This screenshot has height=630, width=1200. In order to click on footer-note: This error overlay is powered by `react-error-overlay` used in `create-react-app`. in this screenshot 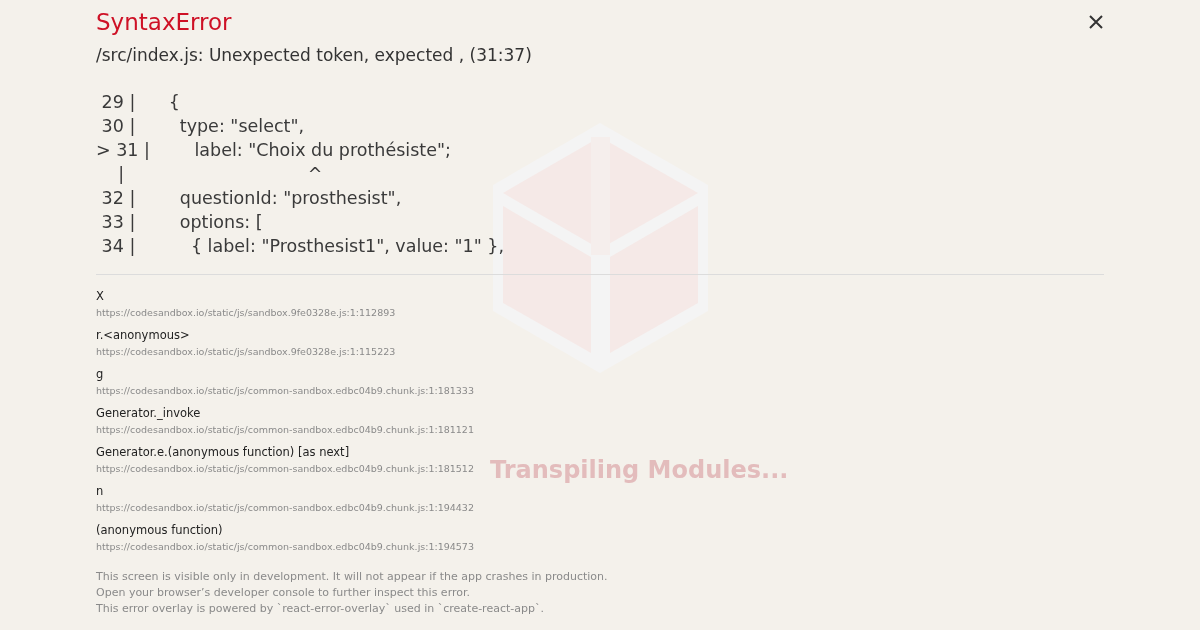, I will do `click(320, 609)`.